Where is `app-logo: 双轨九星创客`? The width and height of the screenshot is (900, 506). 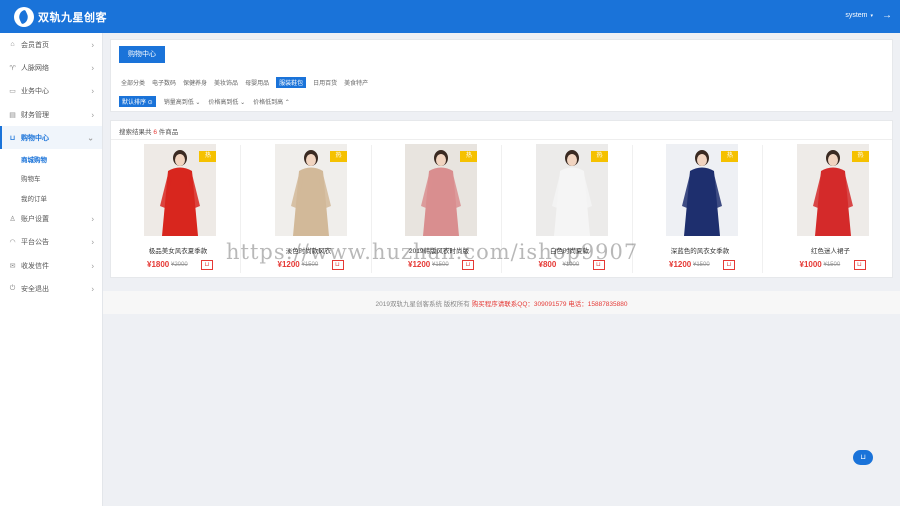
app-logo: 双轨九星创客 is located at coordinates (60, 17).